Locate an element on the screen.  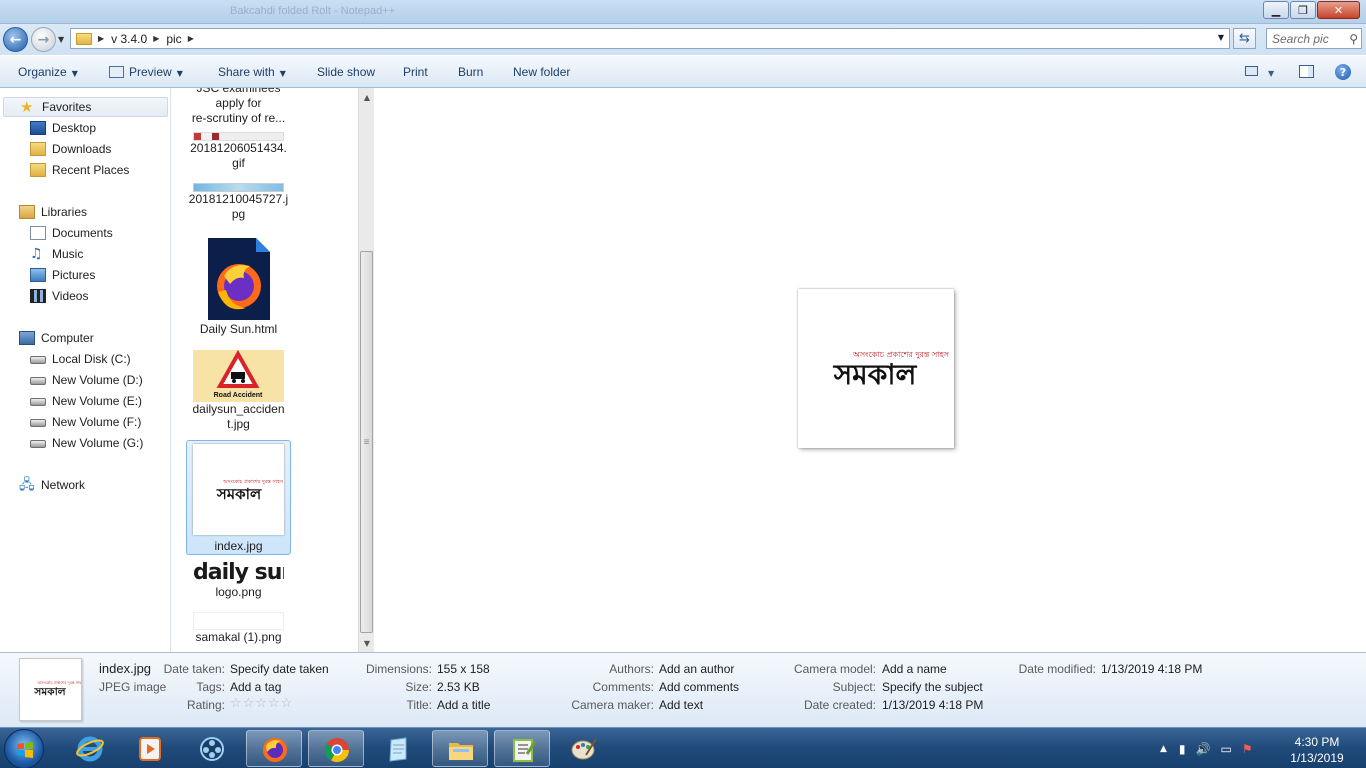
preview-pane-button is located at coordinates (1306, 73).